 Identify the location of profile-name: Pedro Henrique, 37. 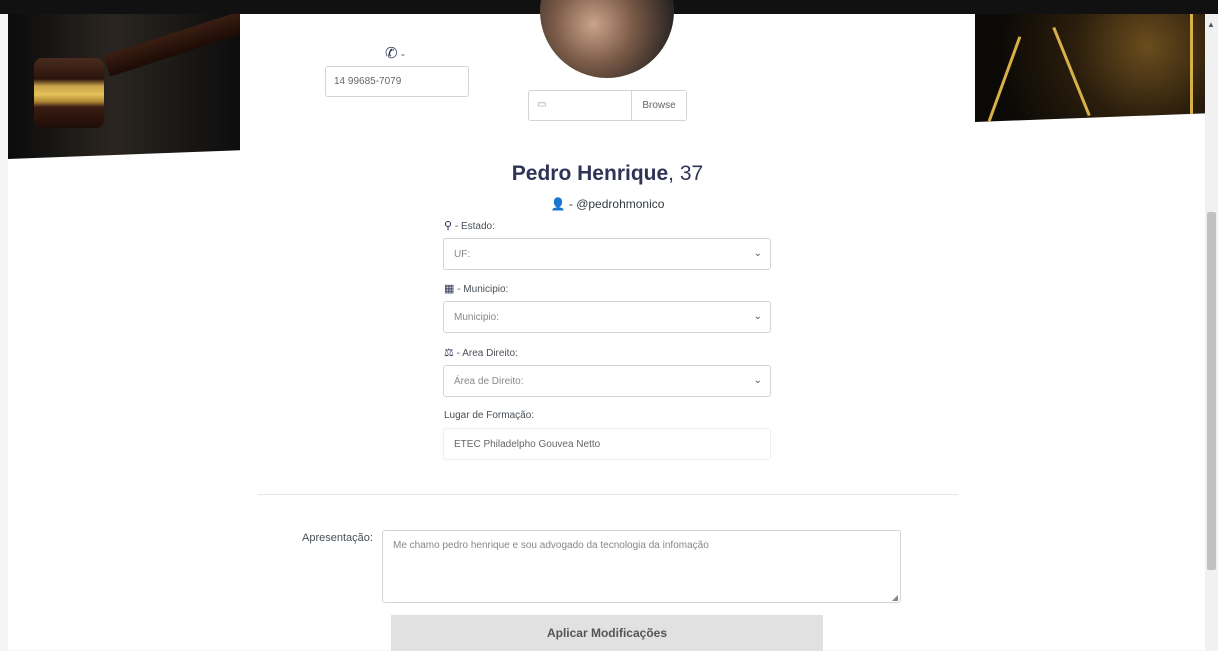
(607, 174).